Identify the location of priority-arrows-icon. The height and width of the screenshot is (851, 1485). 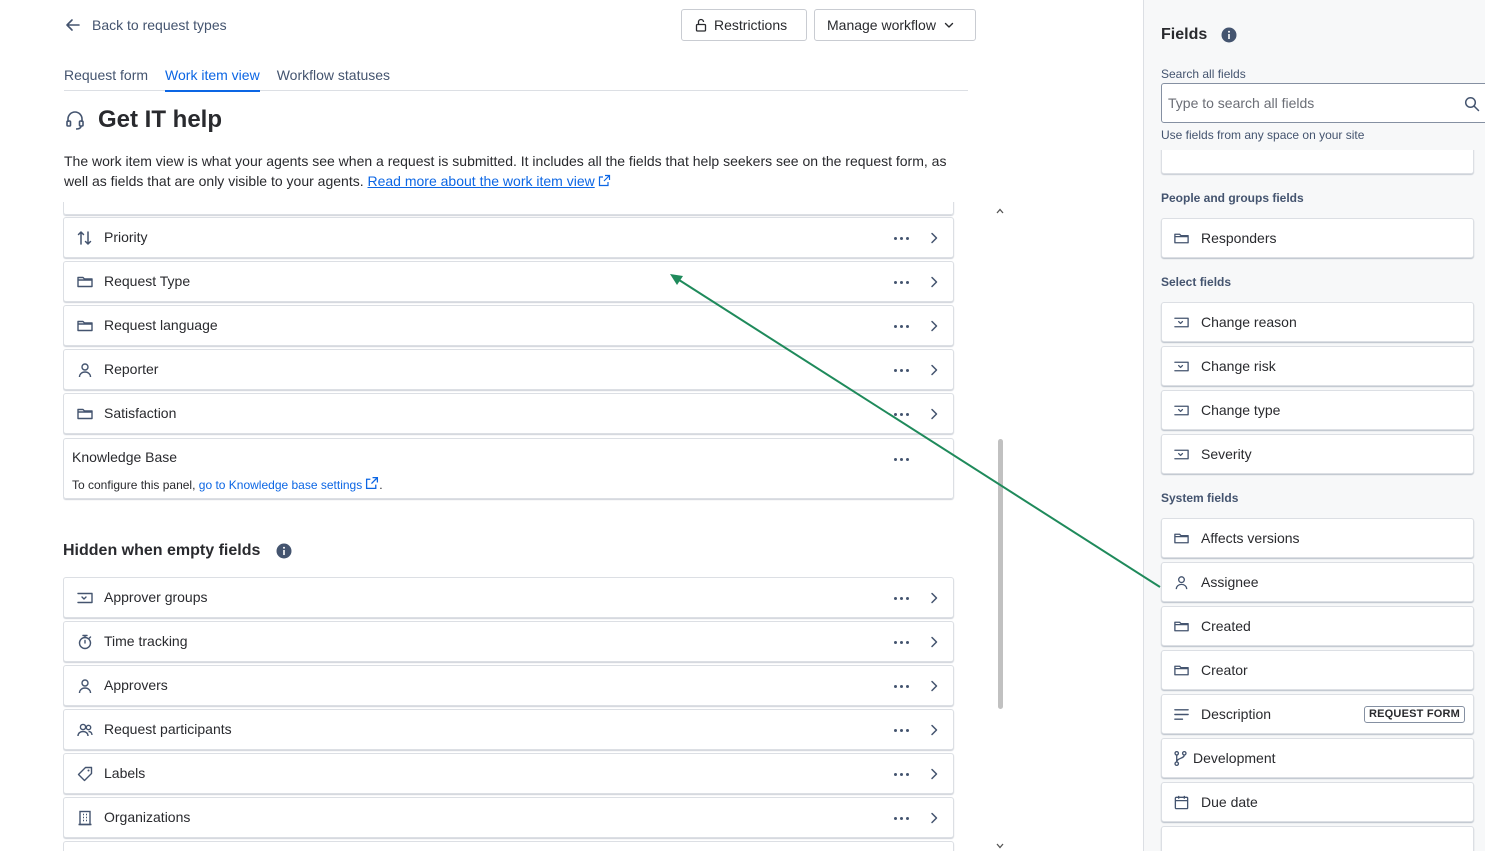
(84, 238).